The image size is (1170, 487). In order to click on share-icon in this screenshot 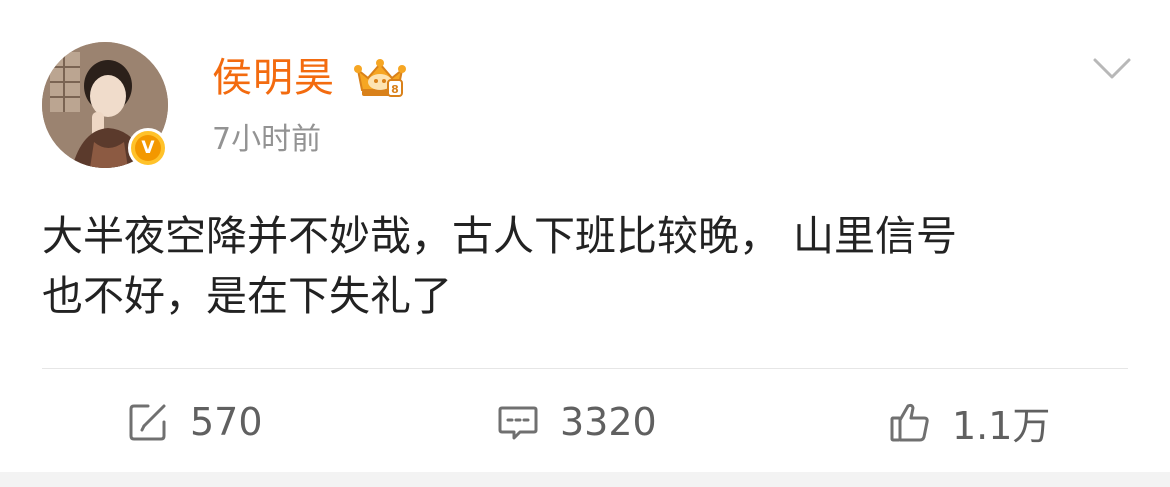, I will do `click(148, 422)`.